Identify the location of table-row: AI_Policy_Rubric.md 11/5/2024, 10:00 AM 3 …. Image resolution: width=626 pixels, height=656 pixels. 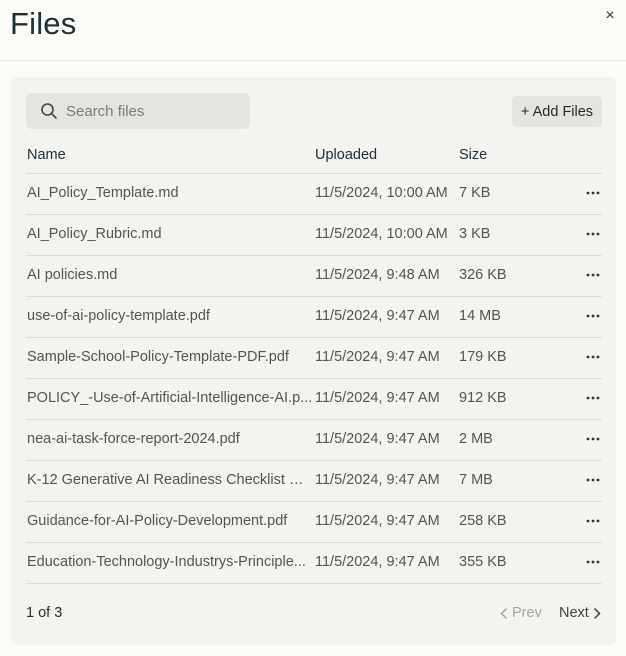
(314, 235).